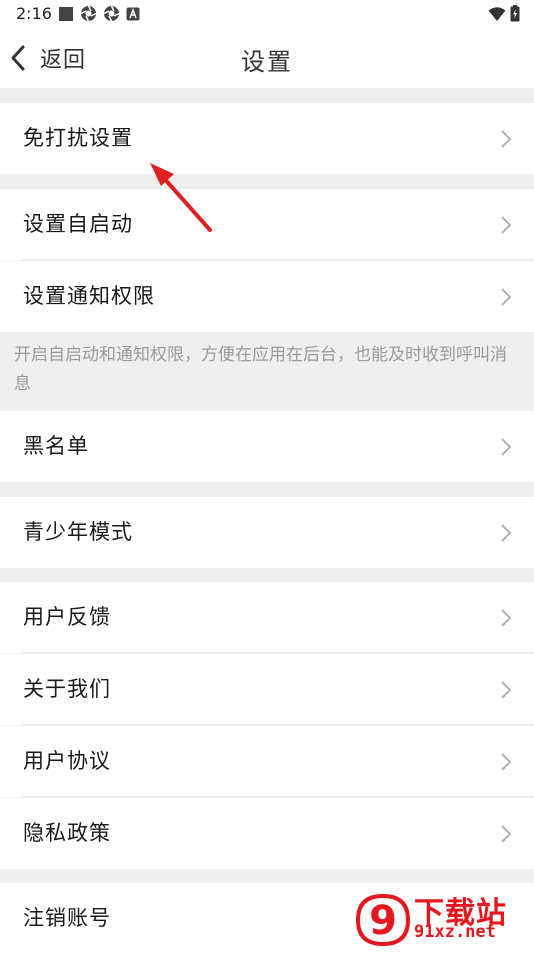 Image resolution: width=534 pixels, height=954 pixels. Describe the element at coordinates (34, 13) in the screenshot. I see `status-time: 2:16` at that location.